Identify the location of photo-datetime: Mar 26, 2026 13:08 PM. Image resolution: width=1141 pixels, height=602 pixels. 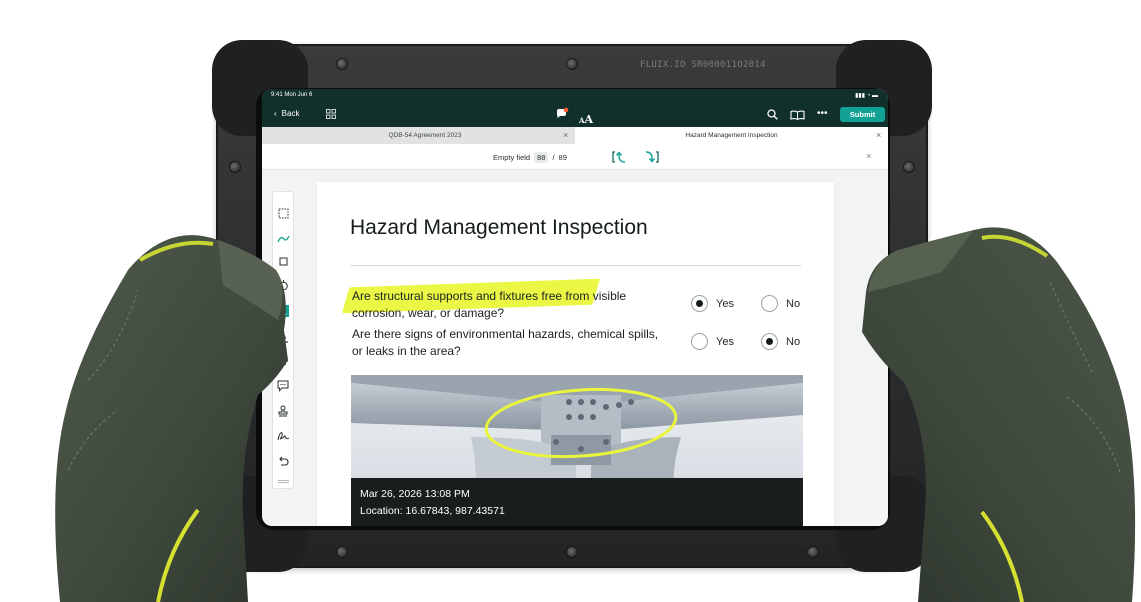
(415, 494).